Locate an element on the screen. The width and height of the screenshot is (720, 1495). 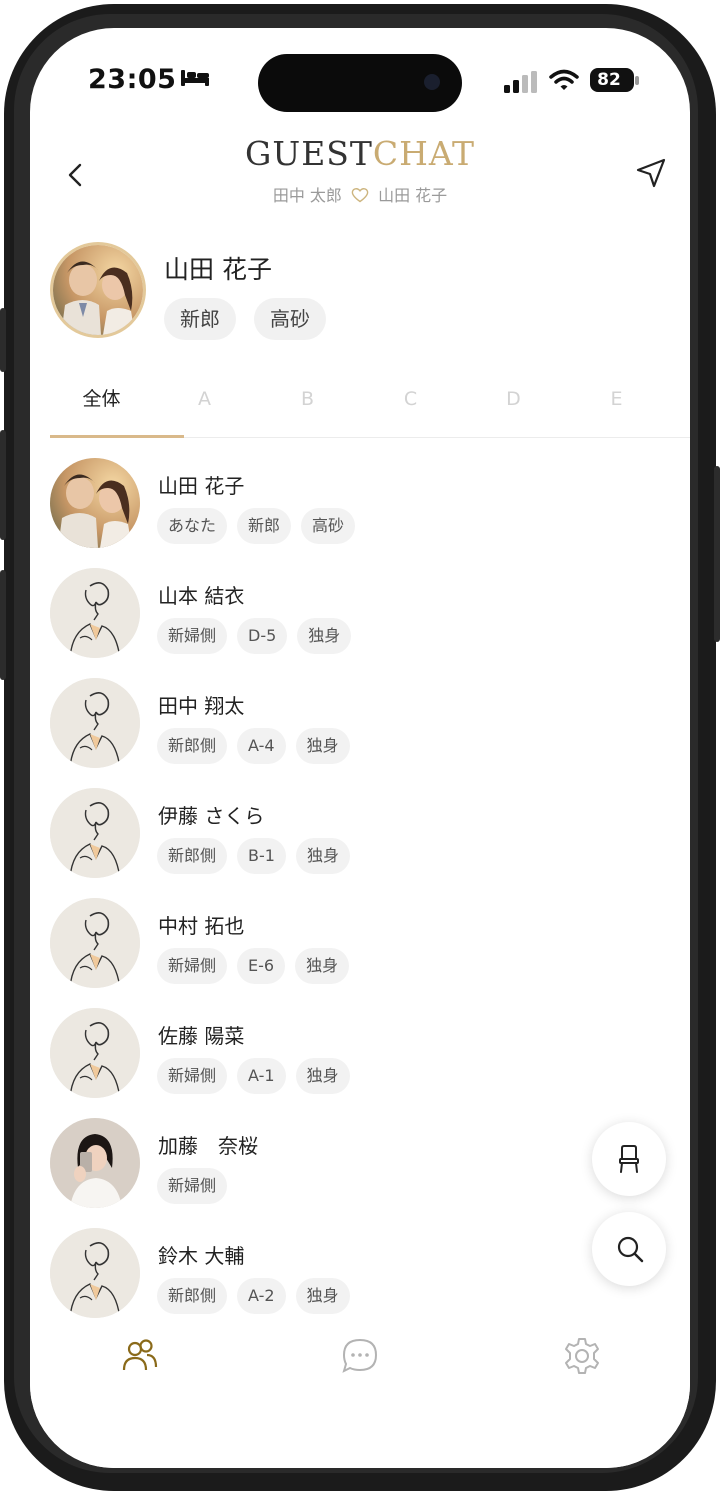
guest-name: 佐藤 陽菜 is located at coordinates (201, 1036).